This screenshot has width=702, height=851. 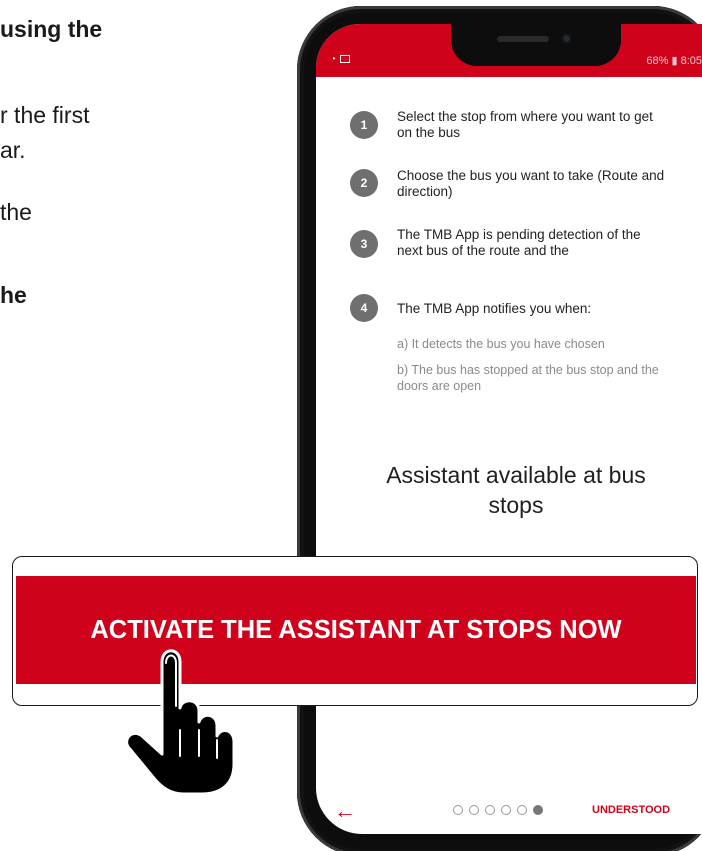 What do you see at coordinates (498, 810) in the screenshot?
I see `page-indicator` at bounding box center [498, 810].